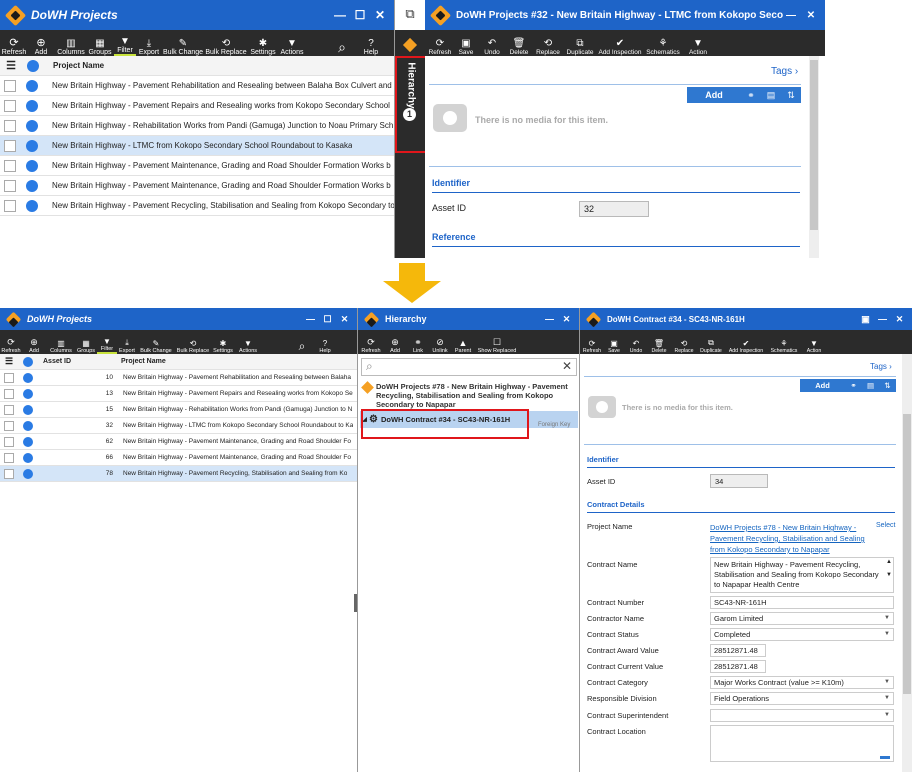  Describe the element at coordinates (802, 602) in the screenshot. I see `field-input: SC43-NR-161H` at that location.